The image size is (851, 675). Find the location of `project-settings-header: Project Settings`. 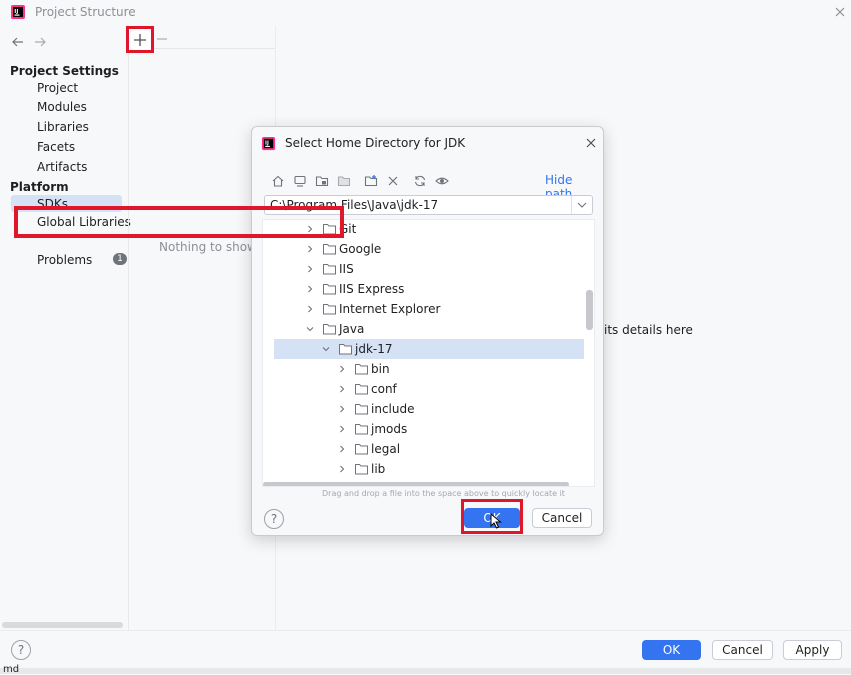

project-settings-header: Project Settings is located at coordinates (64, 71).